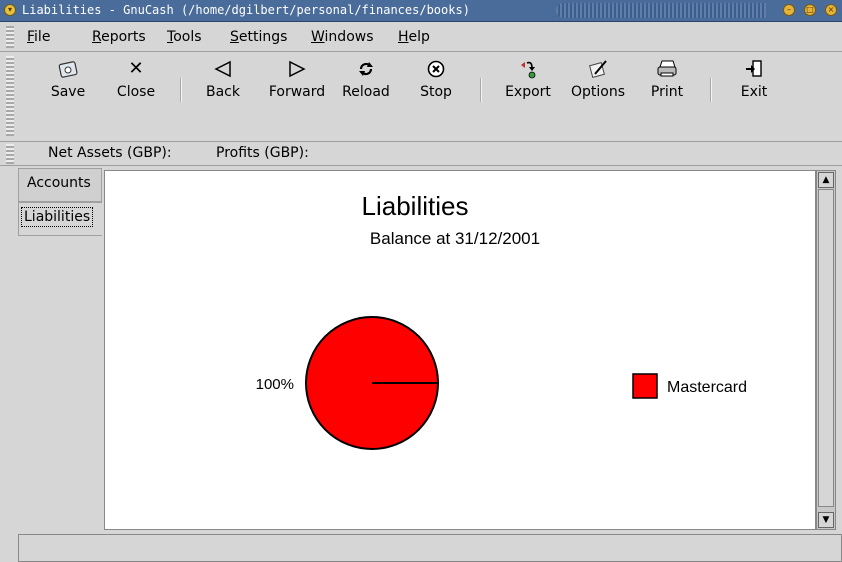  What do you see at coordinates (10, 10) in the screenshot?
I see `window-menu-icon: ▾` at bounding box center [10, 10].